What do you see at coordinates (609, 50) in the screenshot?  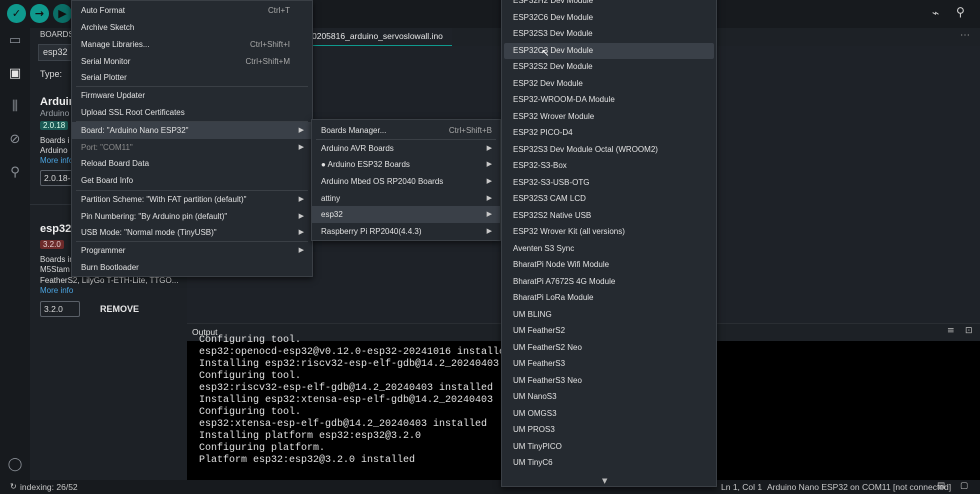 I see `board-option: ESP32C3 Dev Module` at bounding box center [609, 50].